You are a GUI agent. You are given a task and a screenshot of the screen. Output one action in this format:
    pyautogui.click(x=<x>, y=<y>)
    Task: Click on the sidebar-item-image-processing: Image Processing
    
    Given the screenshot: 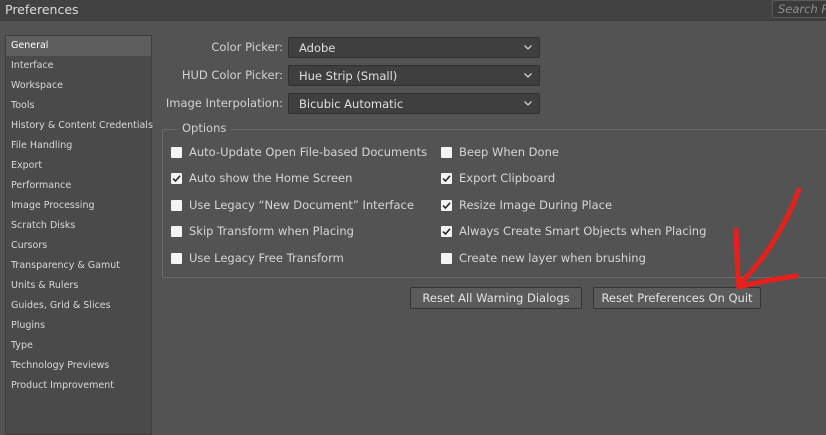 What is the action you would take?
    pyautogui.click(x=78, y=206)
    